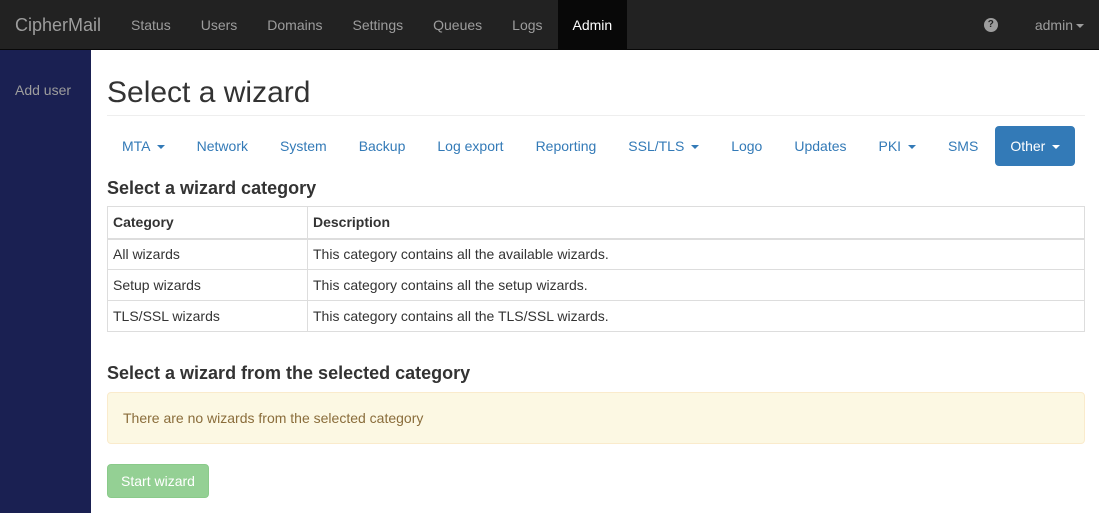 This screenshot has width=1099, height=513. I want to click on nav-item-status: Status, so click(151, 25).